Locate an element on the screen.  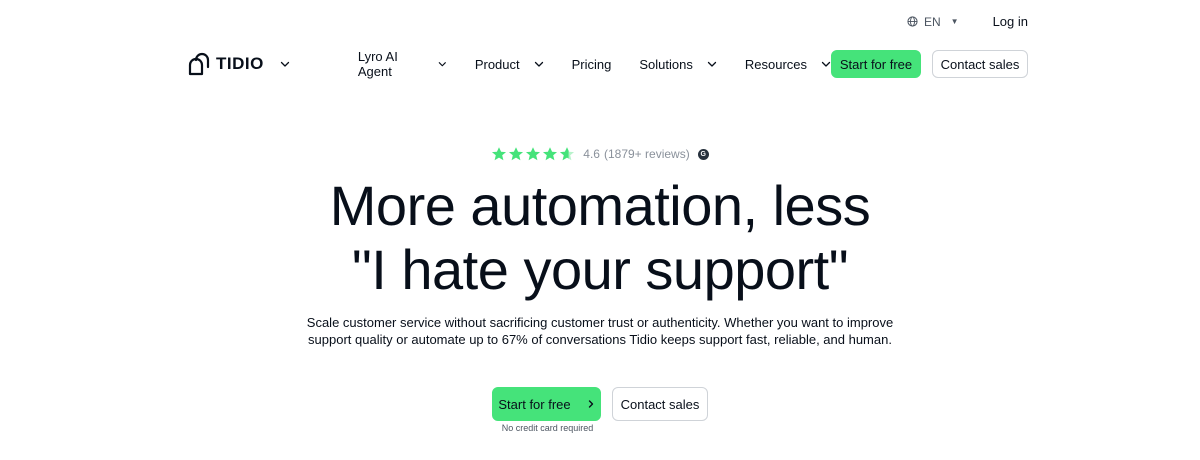
logo-text: TIDIO is located at coordinates (240, 63).